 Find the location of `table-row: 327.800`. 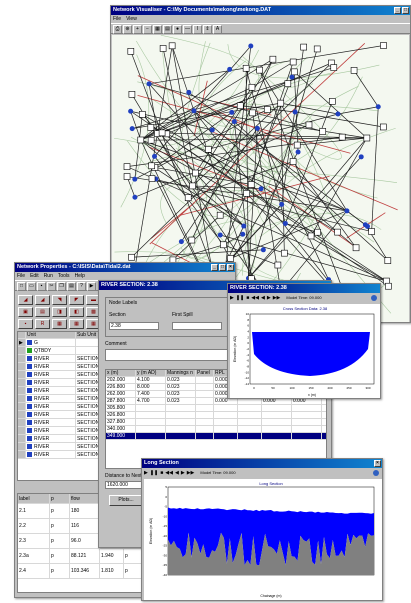

table-row: 327.800 is located at coordinates (216, 422).